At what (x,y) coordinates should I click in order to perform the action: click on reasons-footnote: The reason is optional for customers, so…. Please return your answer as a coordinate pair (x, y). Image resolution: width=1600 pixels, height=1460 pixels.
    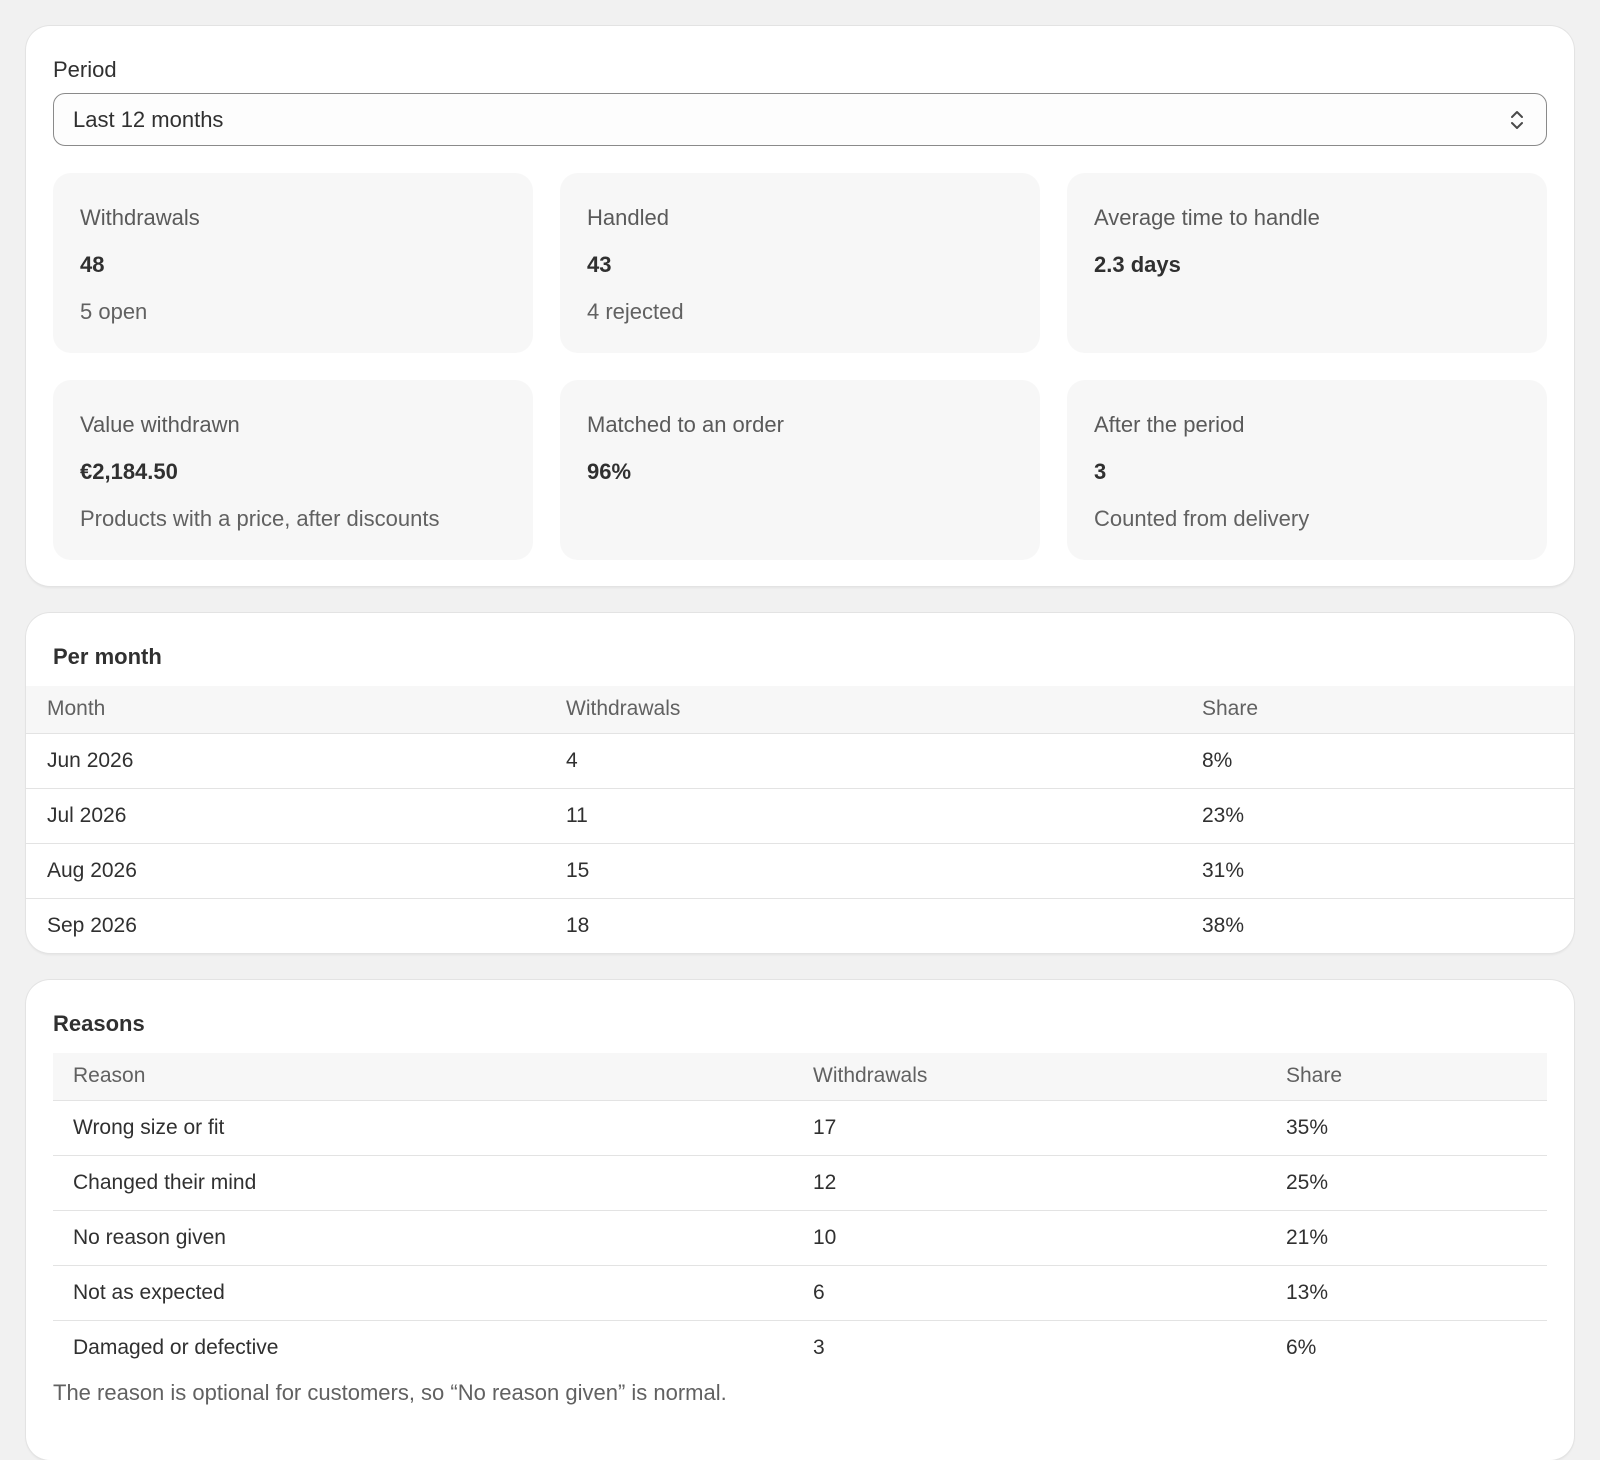
    Looking at the image, I should click on (390, 1392).